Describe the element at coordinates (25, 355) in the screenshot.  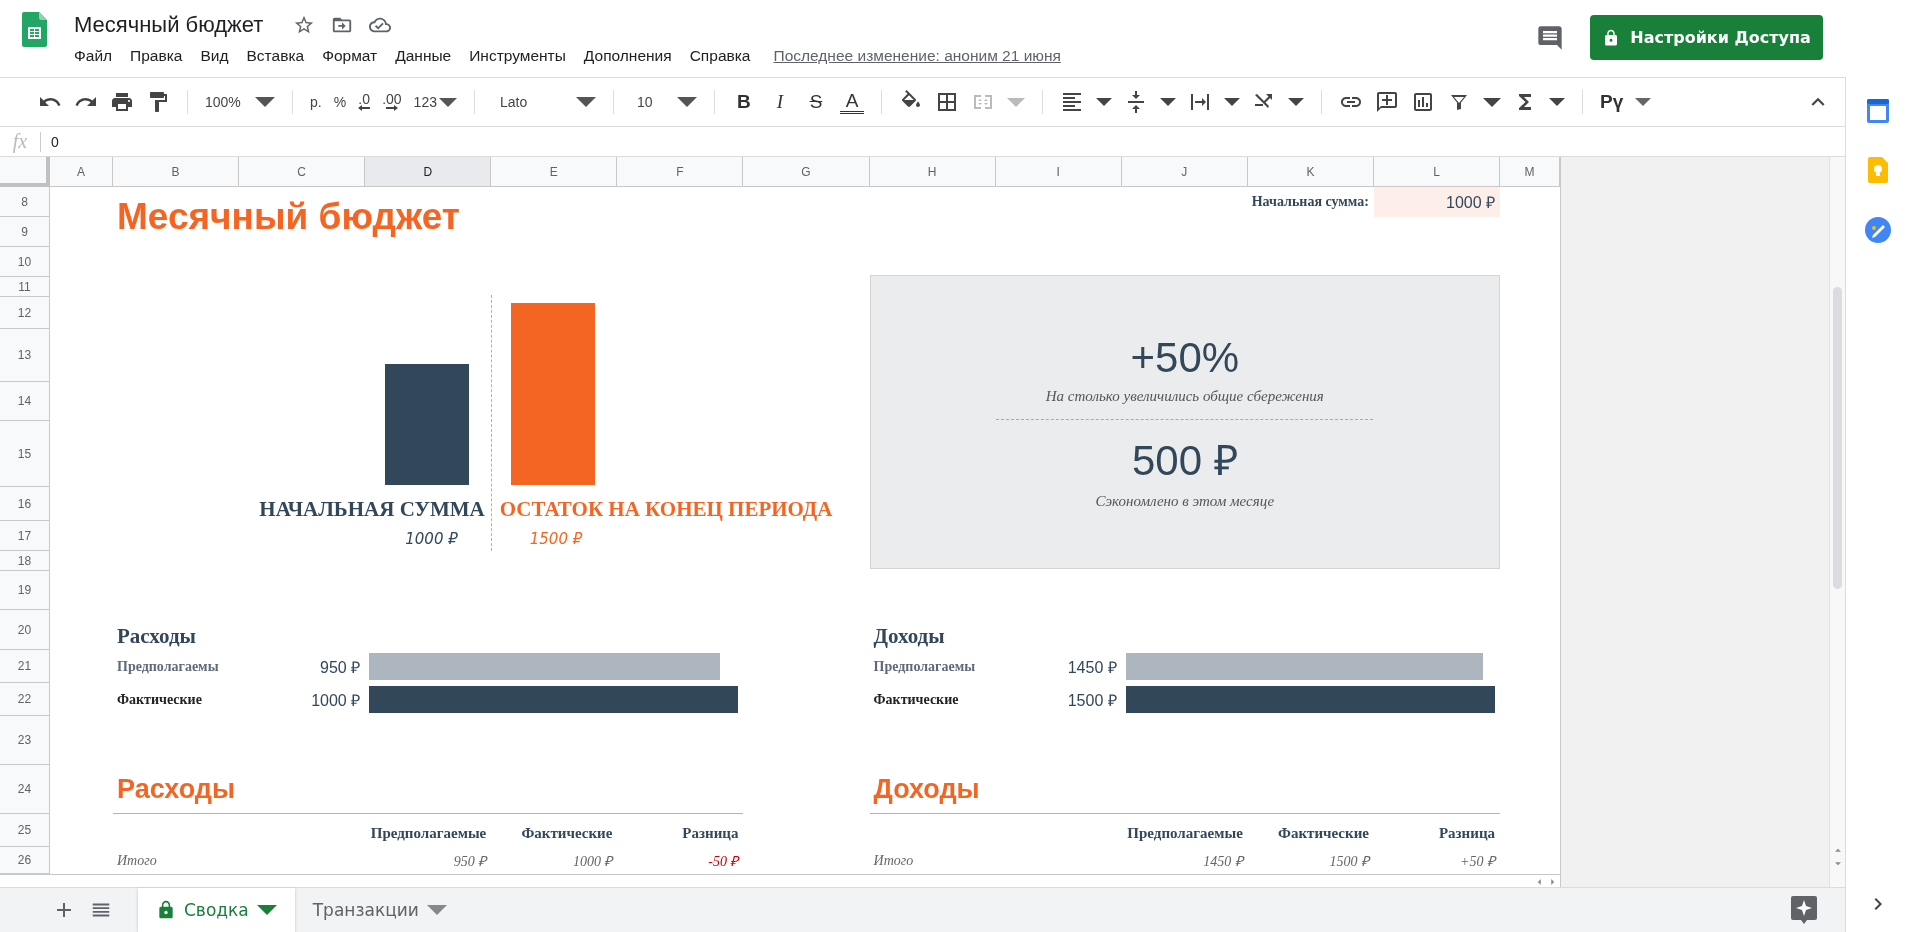
I see `row-header: 13` at that location.